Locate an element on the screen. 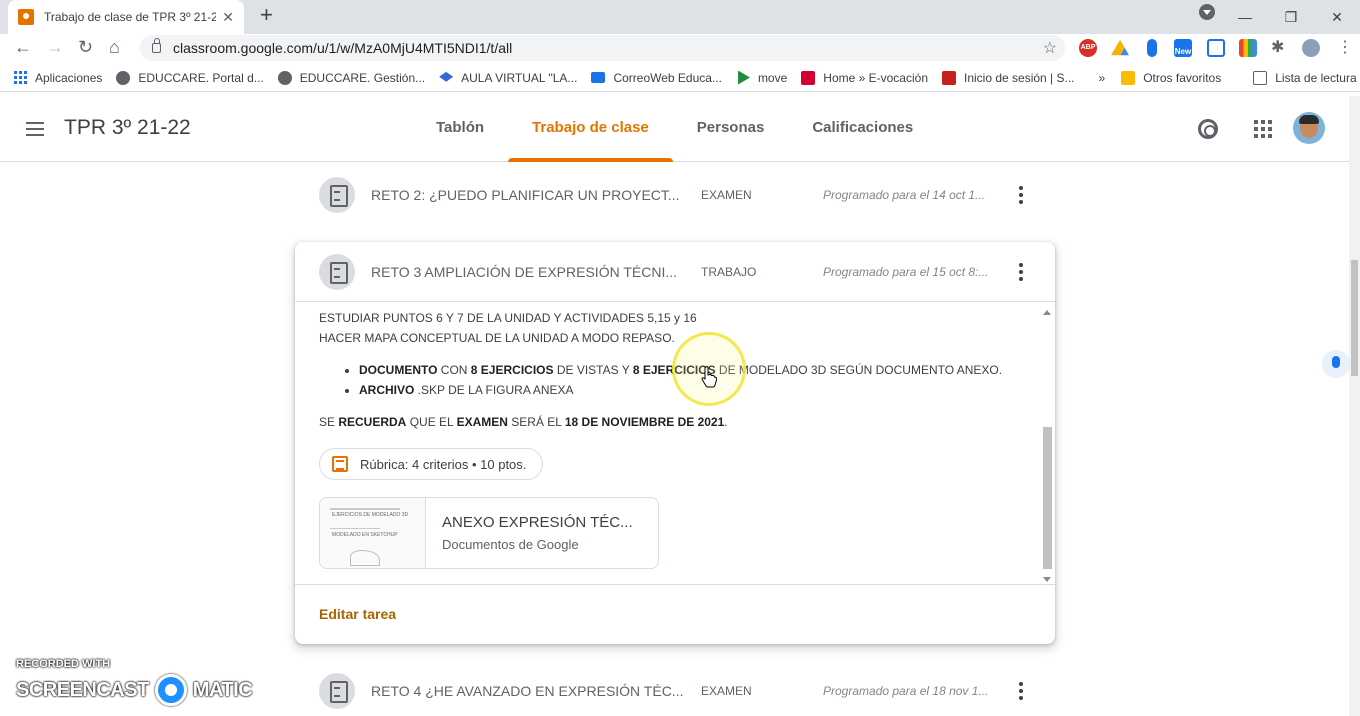 The width and height of the screenshot is (1360, 716). microphone-icon is located at coordinates (1336, 364).